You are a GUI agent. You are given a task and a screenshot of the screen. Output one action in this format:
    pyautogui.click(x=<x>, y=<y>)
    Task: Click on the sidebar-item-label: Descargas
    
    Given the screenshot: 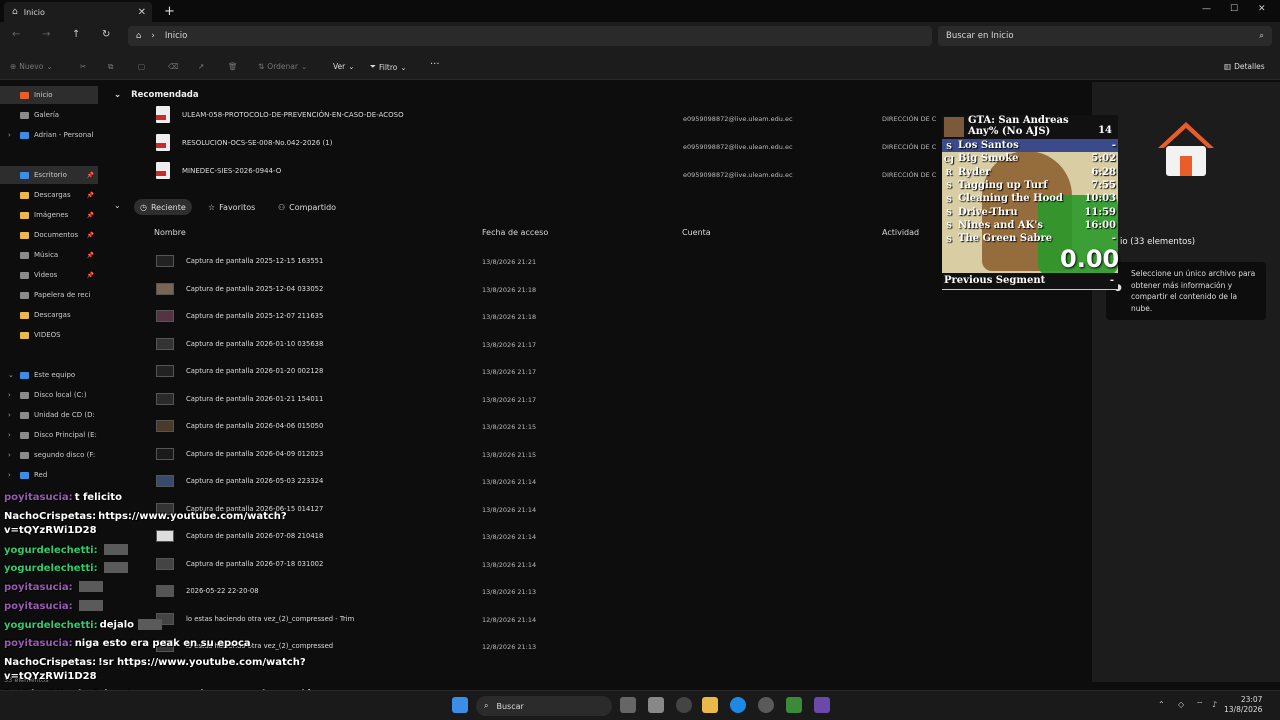 What is the action you would take?
    pyautogui.click(x=52, y=195)
    